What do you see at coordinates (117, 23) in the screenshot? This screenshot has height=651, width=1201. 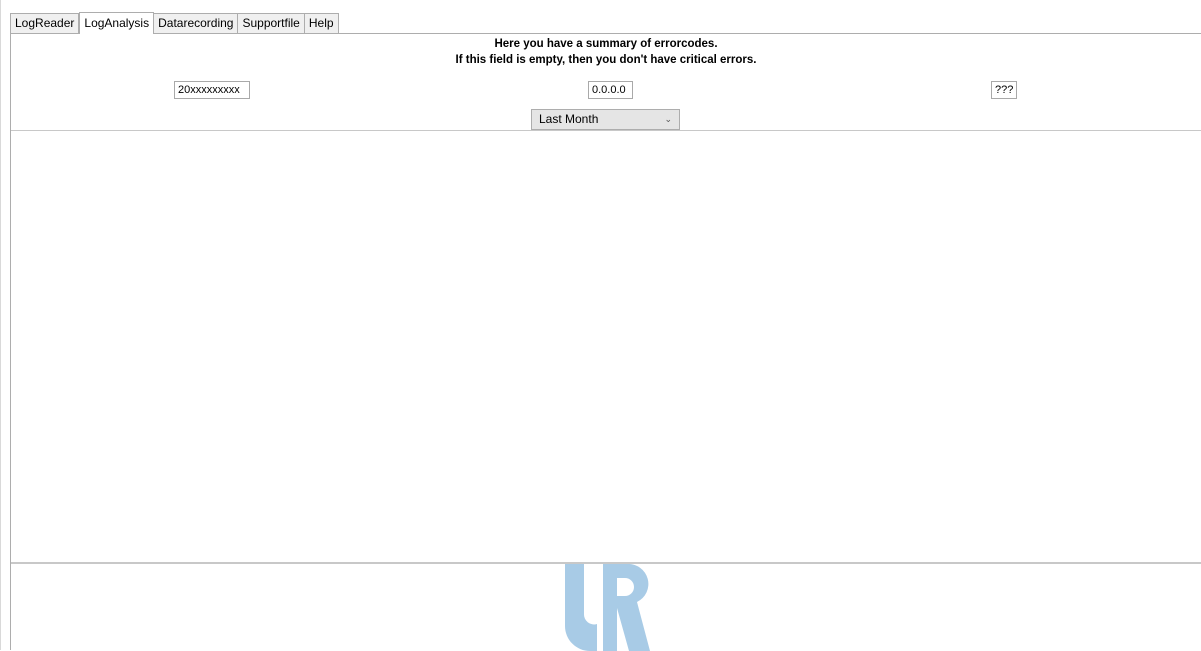 I see `tab-loganalysis: LogAnalysis` at bounding box center [117, 23].